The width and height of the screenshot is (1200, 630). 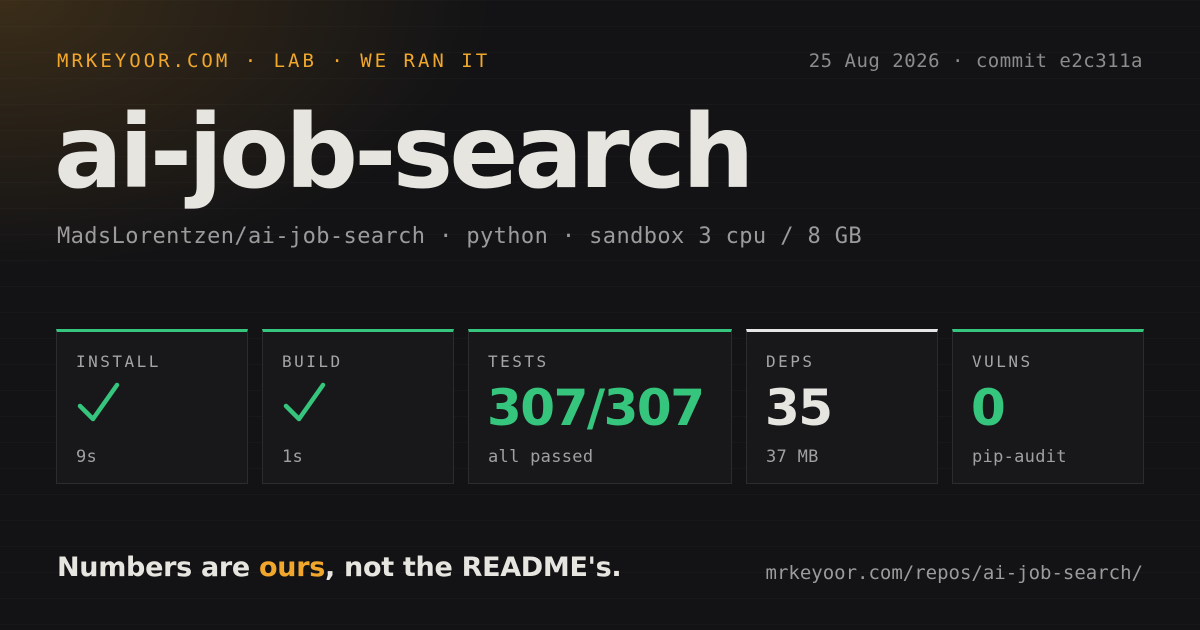 I want to click on card-label: TESTS, so click(x=518, y=361).